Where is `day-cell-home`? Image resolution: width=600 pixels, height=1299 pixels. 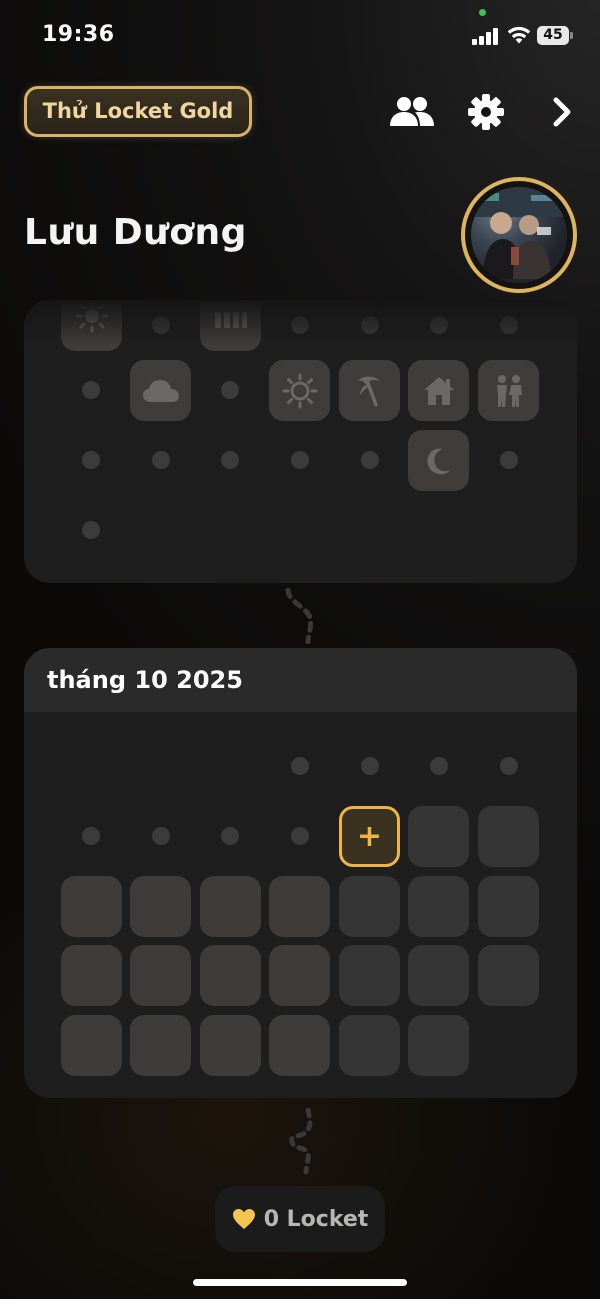
day-cell-home is located at coordinates (438, 390).